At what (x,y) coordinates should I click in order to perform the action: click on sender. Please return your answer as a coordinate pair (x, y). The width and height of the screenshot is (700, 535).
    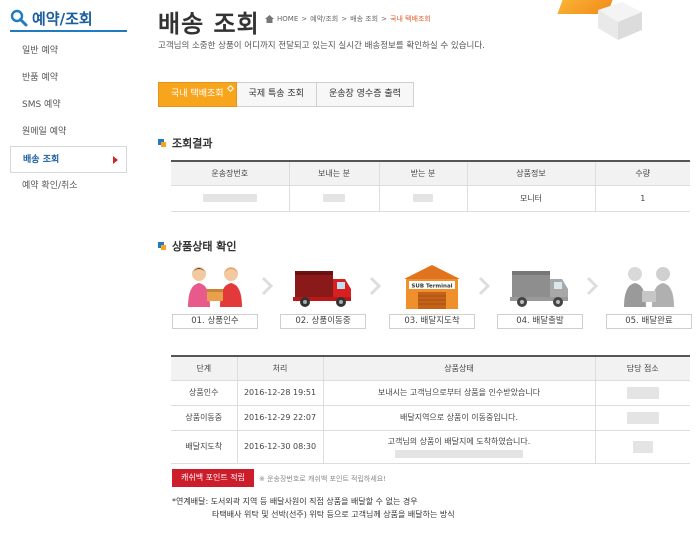
    Looking at the image, I should click on (333, 198).